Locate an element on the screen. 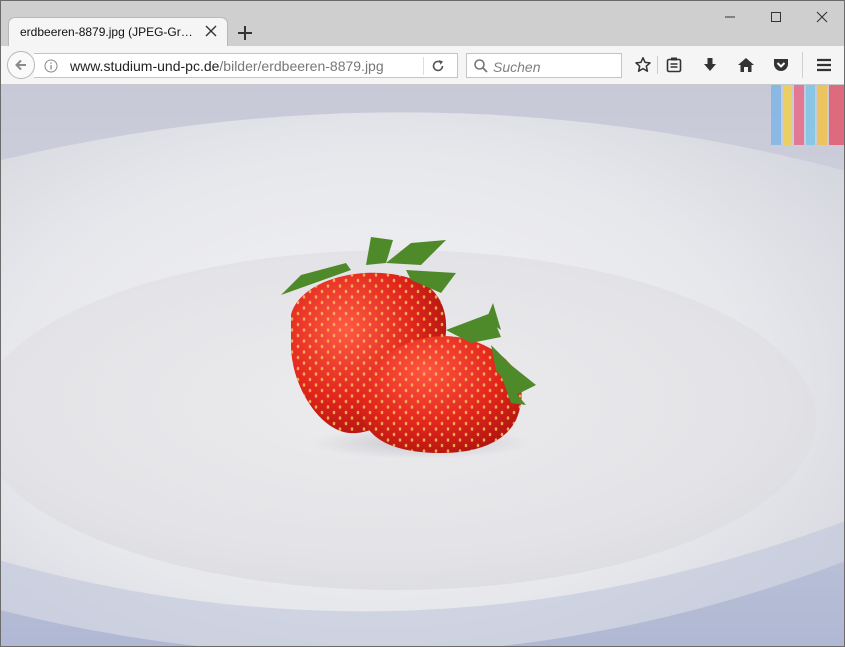  maximize-icon is located at coordinates (776, 17).